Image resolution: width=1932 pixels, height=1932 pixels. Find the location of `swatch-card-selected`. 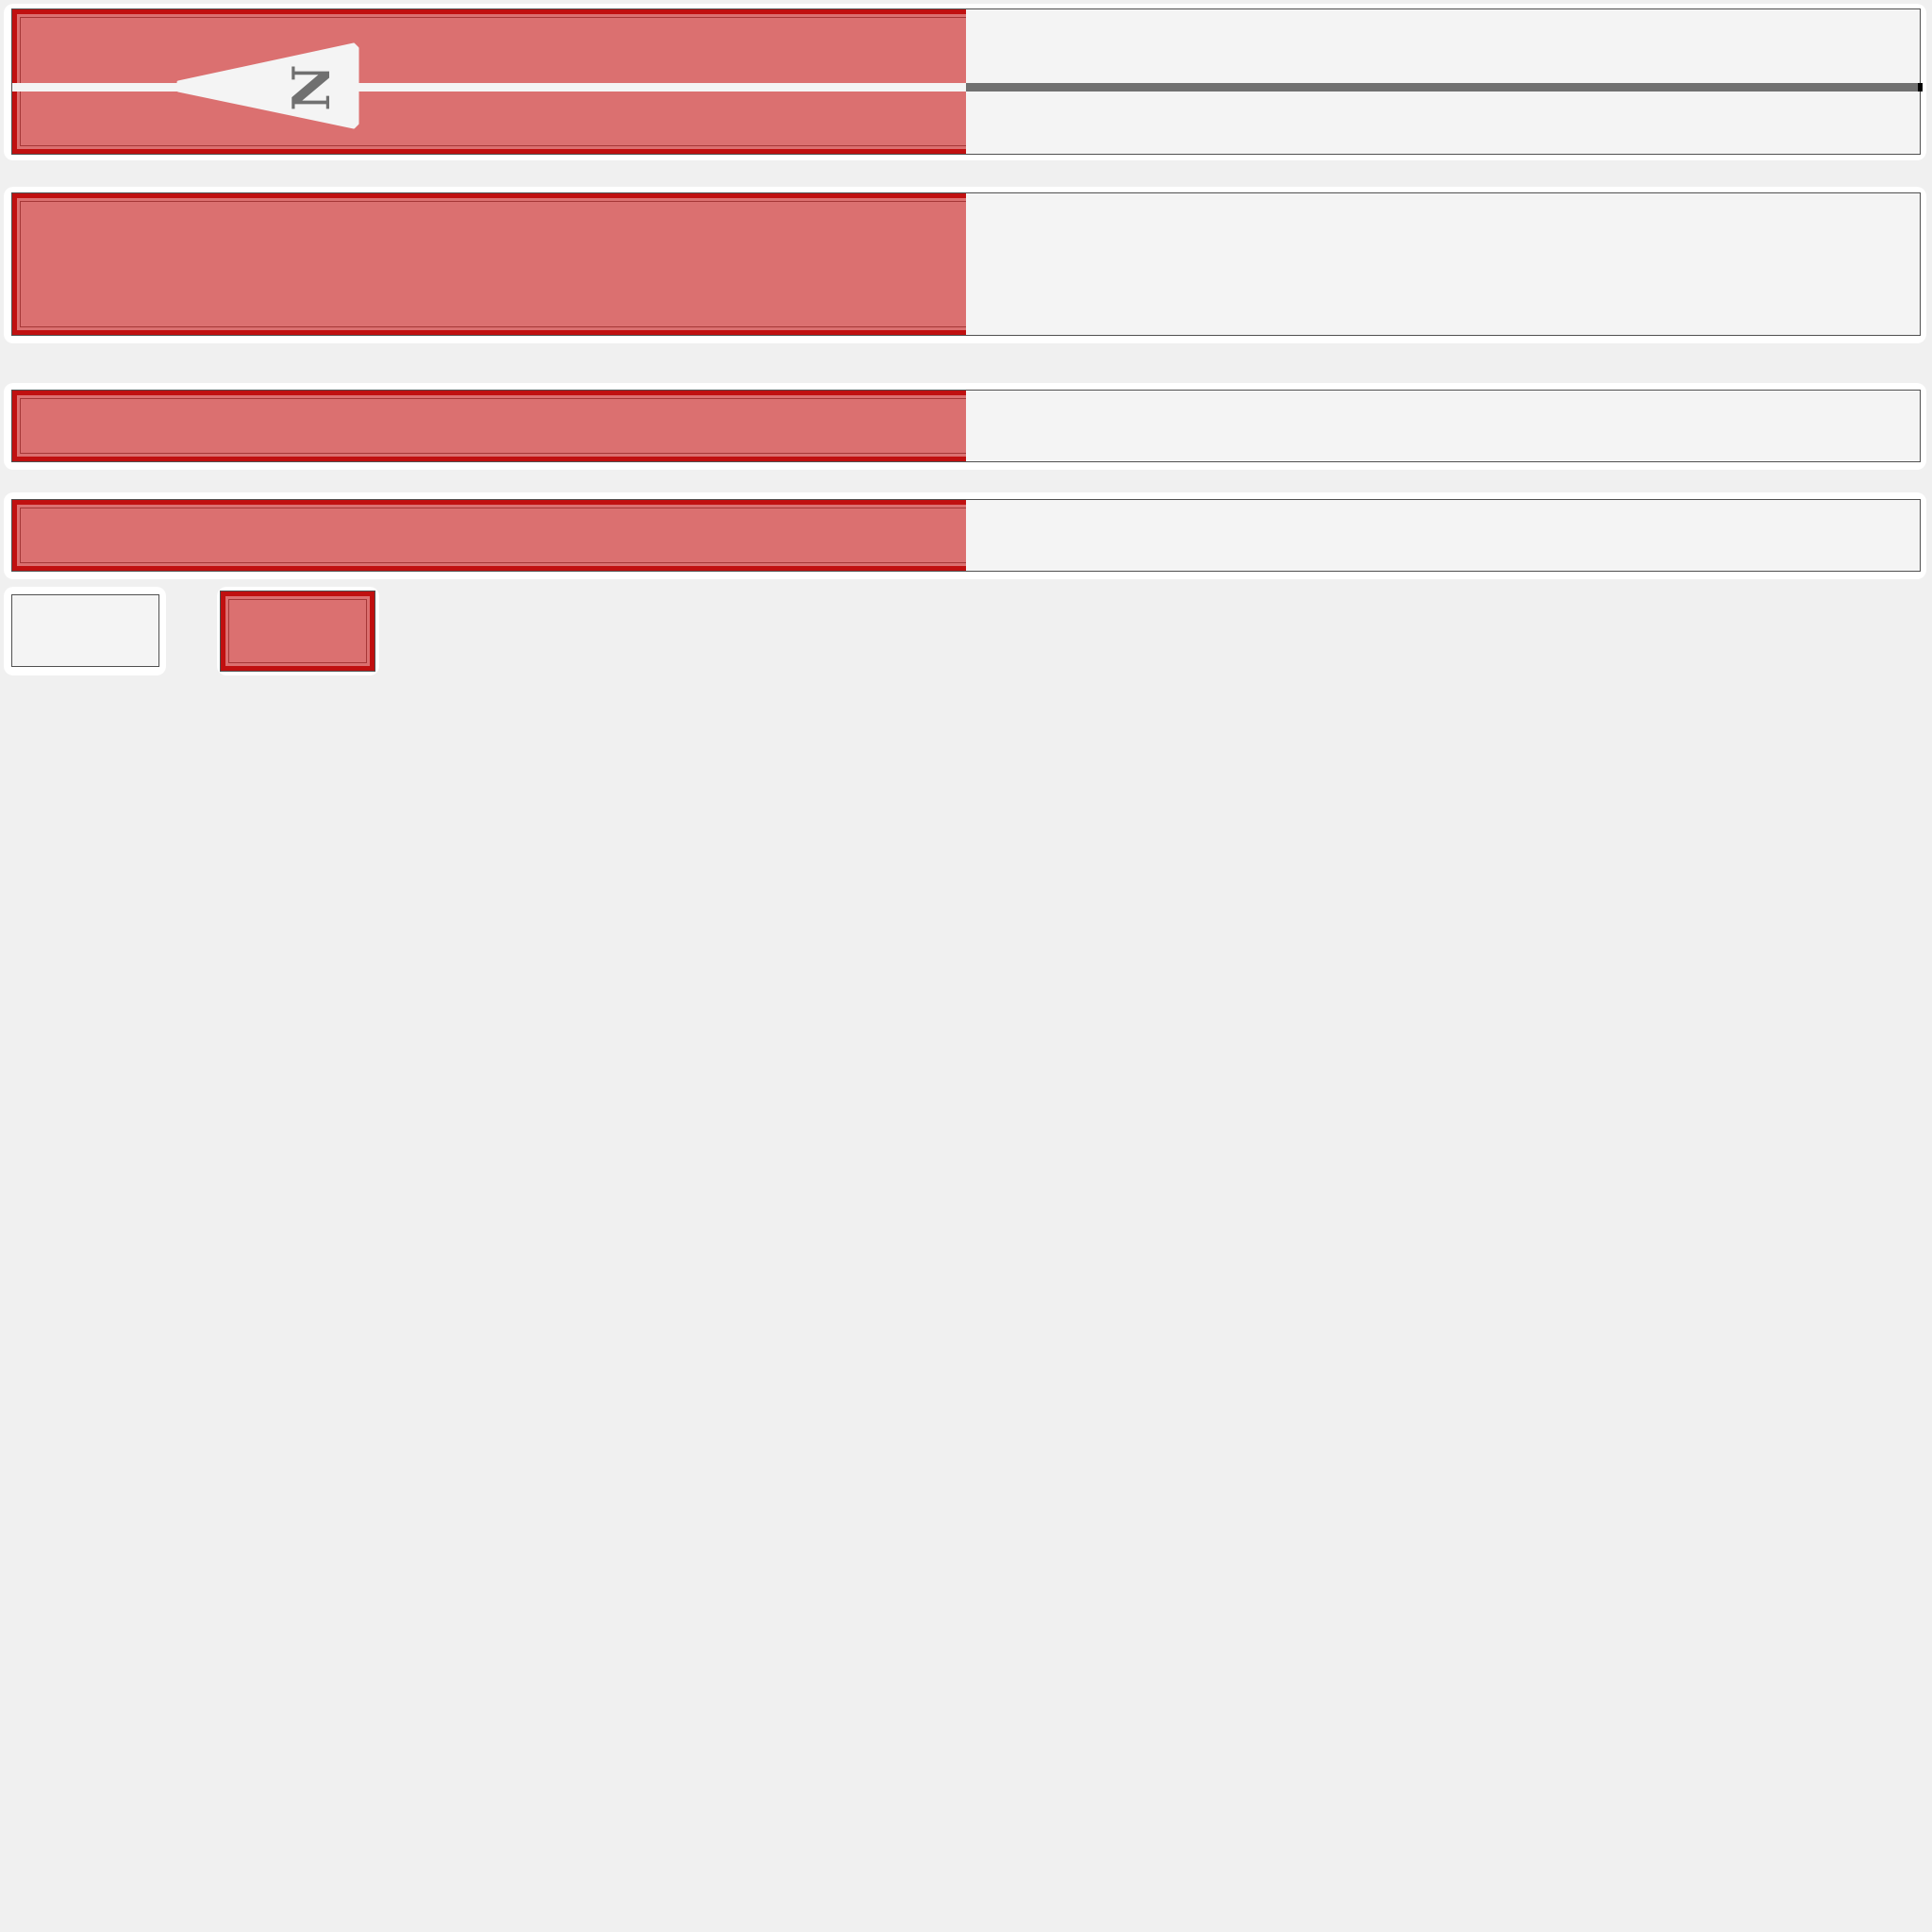

swatch-card-selected is located at coordinates (298, 631).